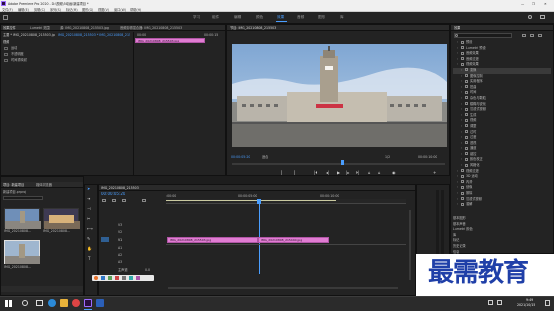  Describe the element at coordinates (72, 10) in the screenshot. I see `menu-marker: 标记(M)` at that location.